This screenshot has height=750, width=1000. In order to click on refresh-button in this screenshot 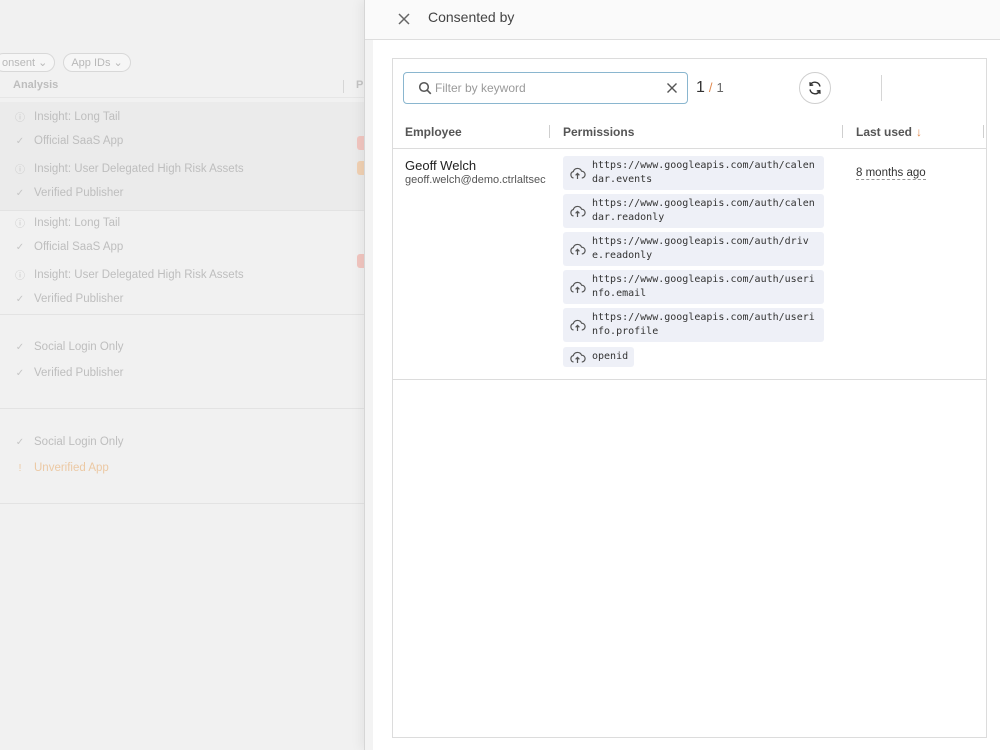, I will do `click(815, 88)`.